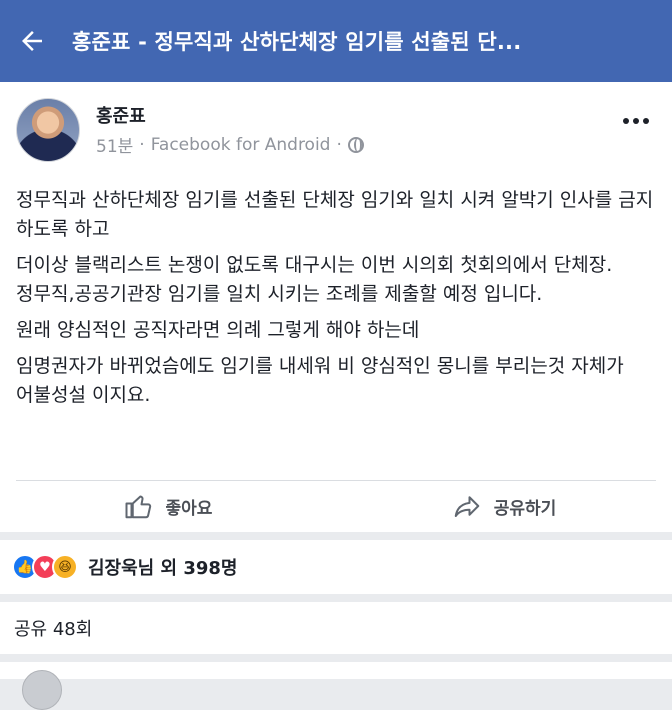  I want to click on reactions-summary: 김장욱님 외 398명, so click(163, 568).